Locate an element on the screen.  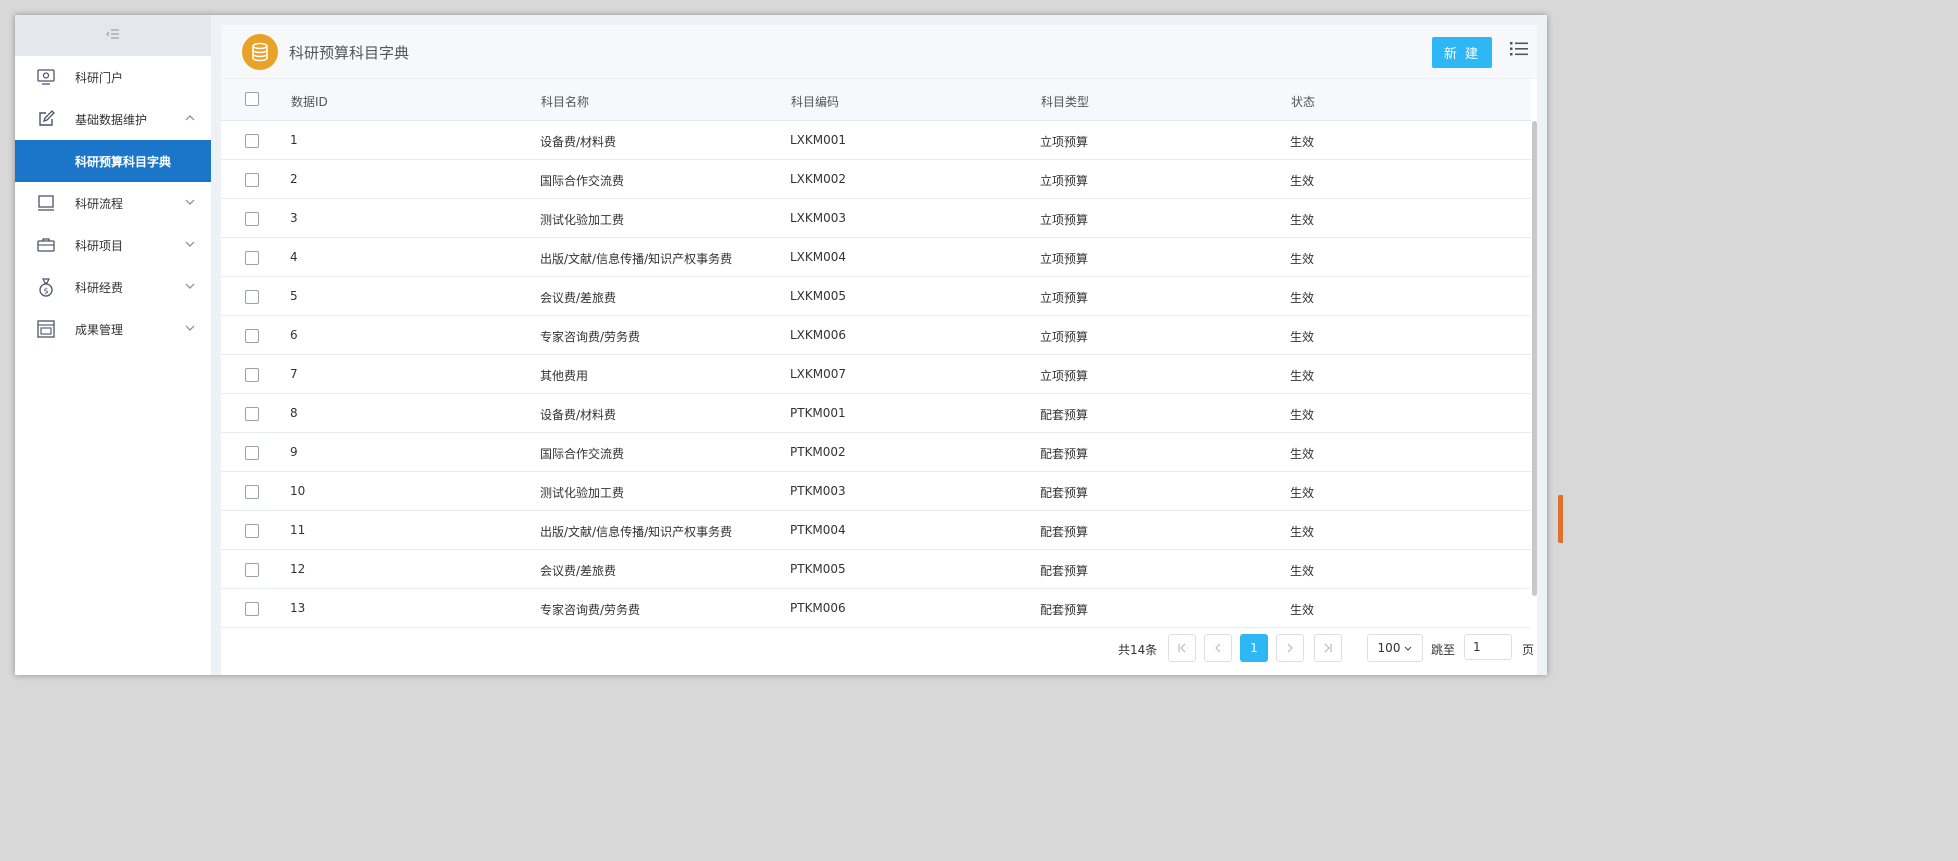
sidebar-item-projects: 科研项目 is located at coordinates (113, 245).